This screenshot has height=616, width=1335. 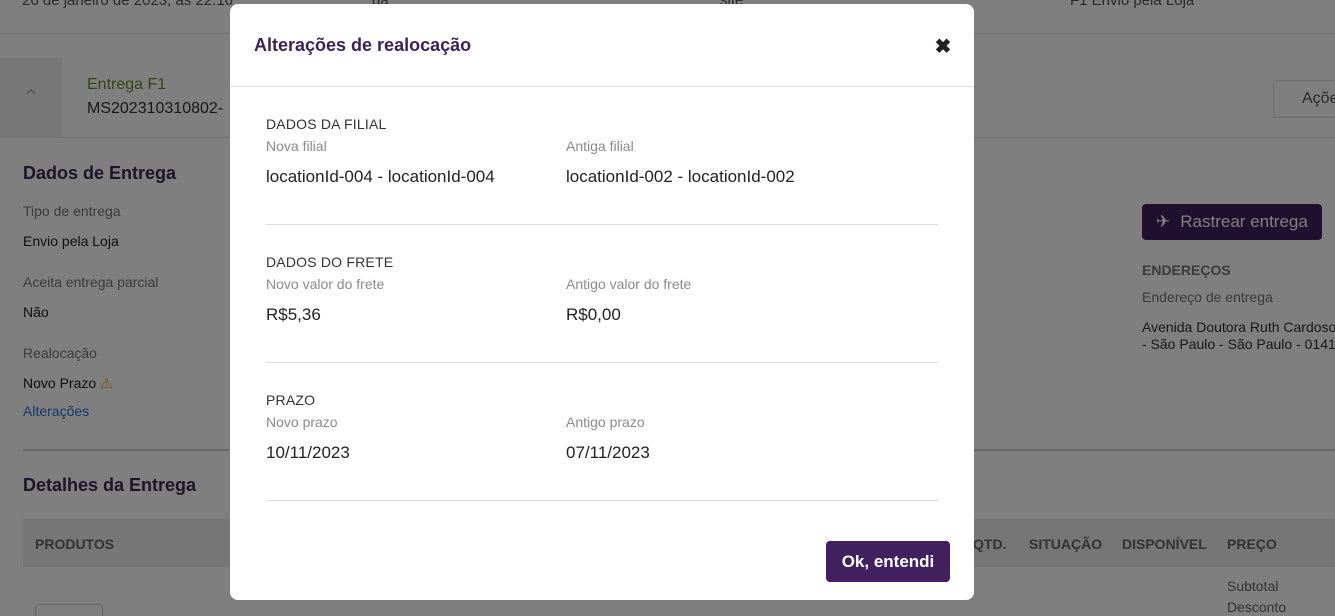 What do you see at coordinates (608, 452) in the screenshot?
I see `old-deadline-value: 07/11/2023` at bounding box center [608, 452].